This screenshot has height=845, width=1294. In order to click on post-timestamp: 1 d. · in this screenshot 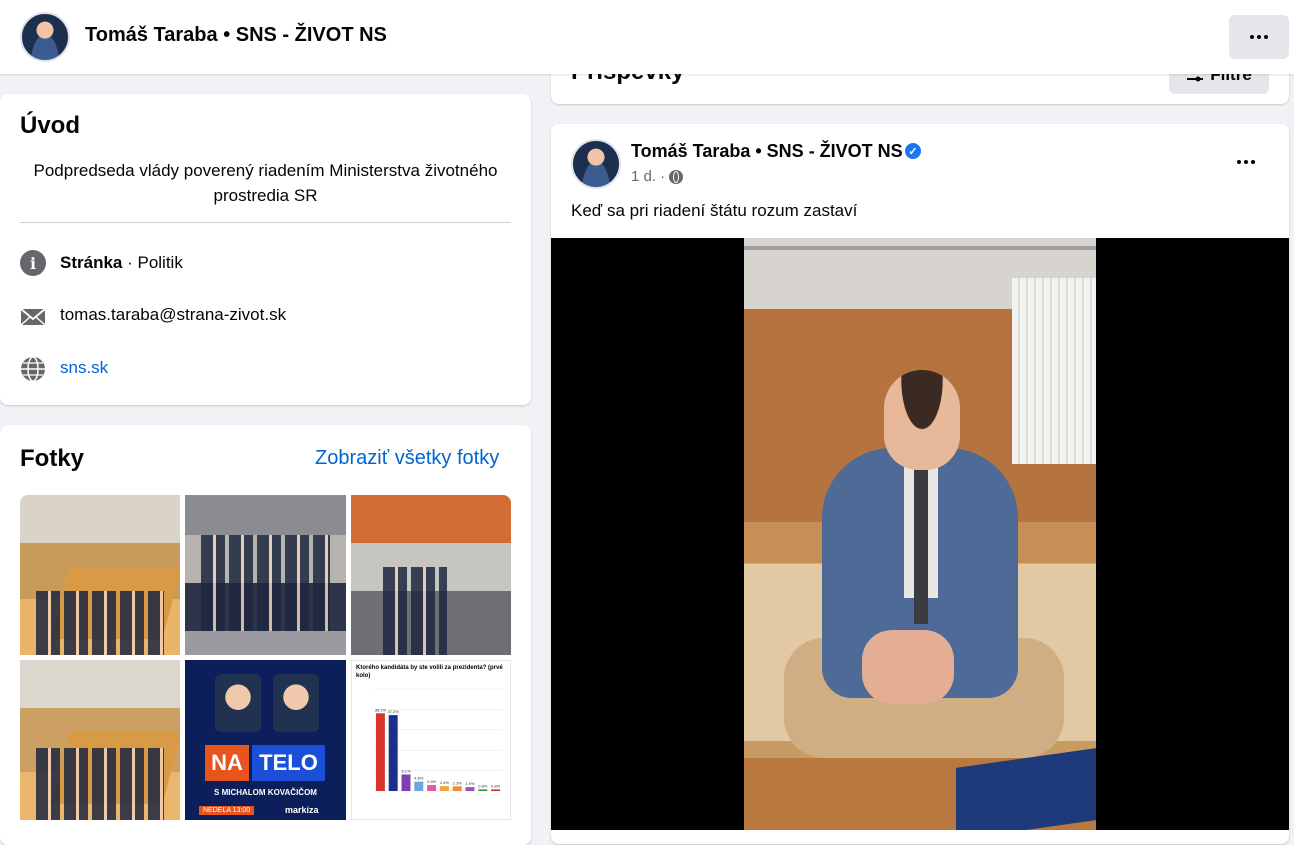, I will do `click(648, 176)`.